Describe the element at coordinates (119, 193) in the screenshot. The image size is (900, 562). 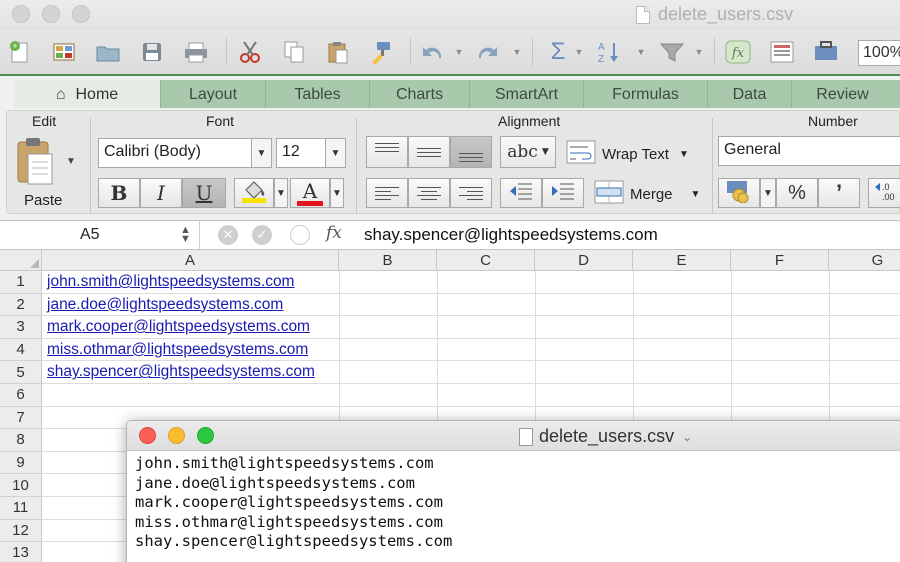
I see `bold-button: B` at that location.